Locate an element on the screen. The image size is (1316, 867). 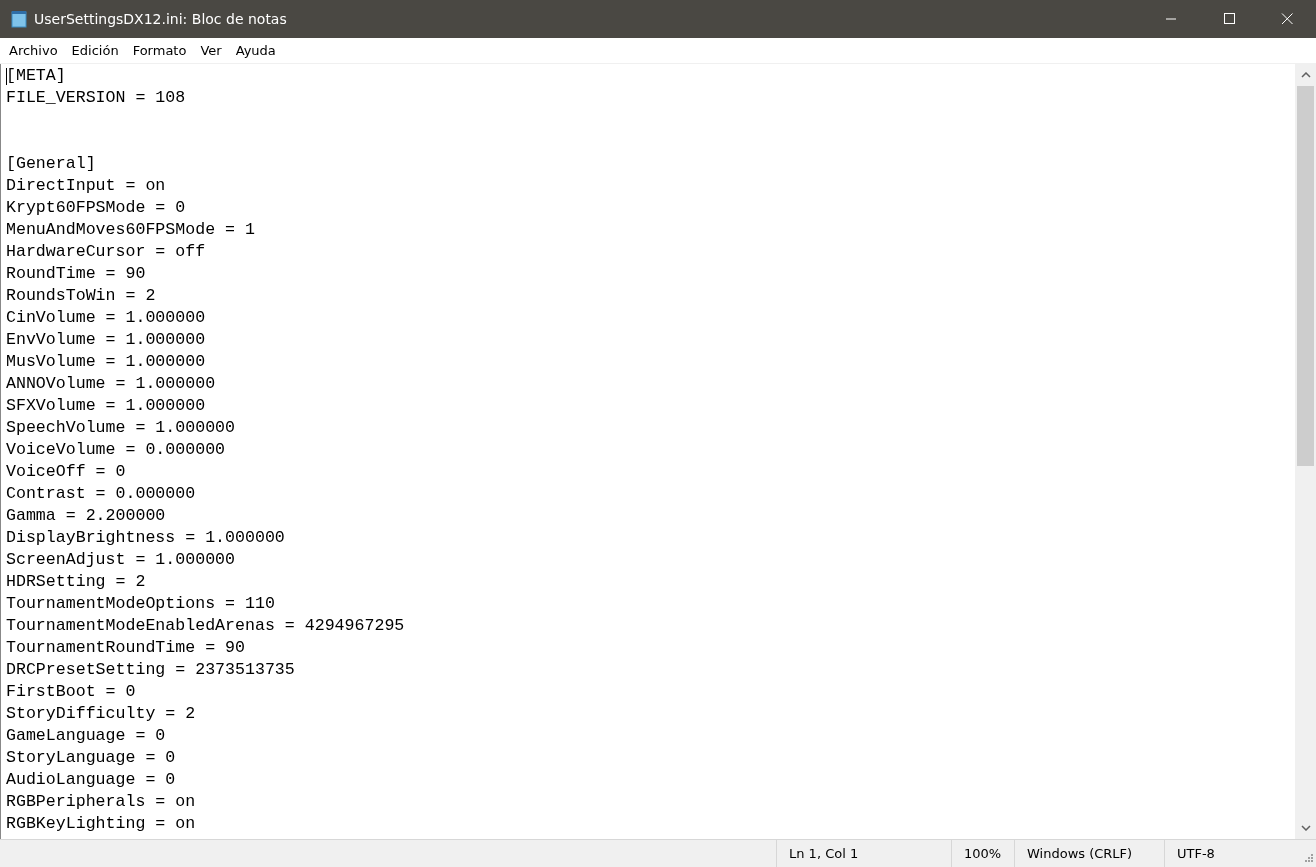
menu-item: Formato is located at coordinates (159, 50).